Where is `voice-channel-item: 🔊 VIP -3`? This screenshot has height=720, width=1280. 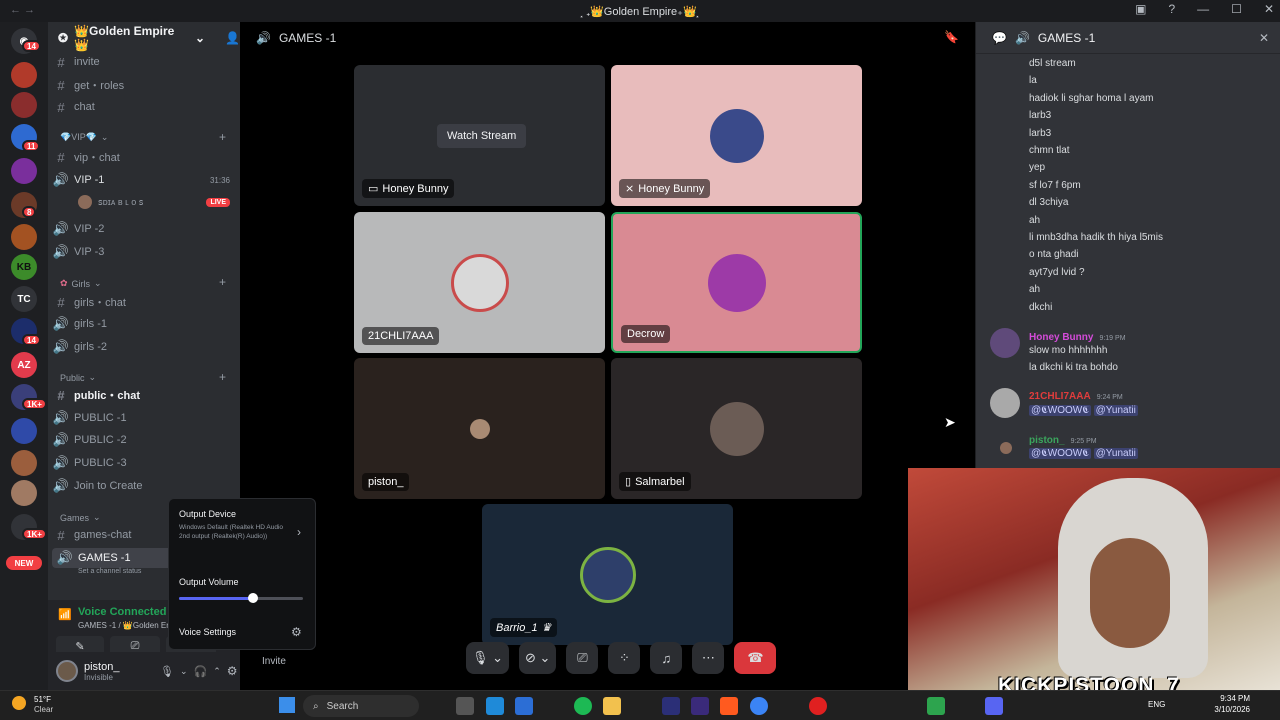 voice-channel-item: 🔊 VIP -3 is located at coordinates (144, 252).